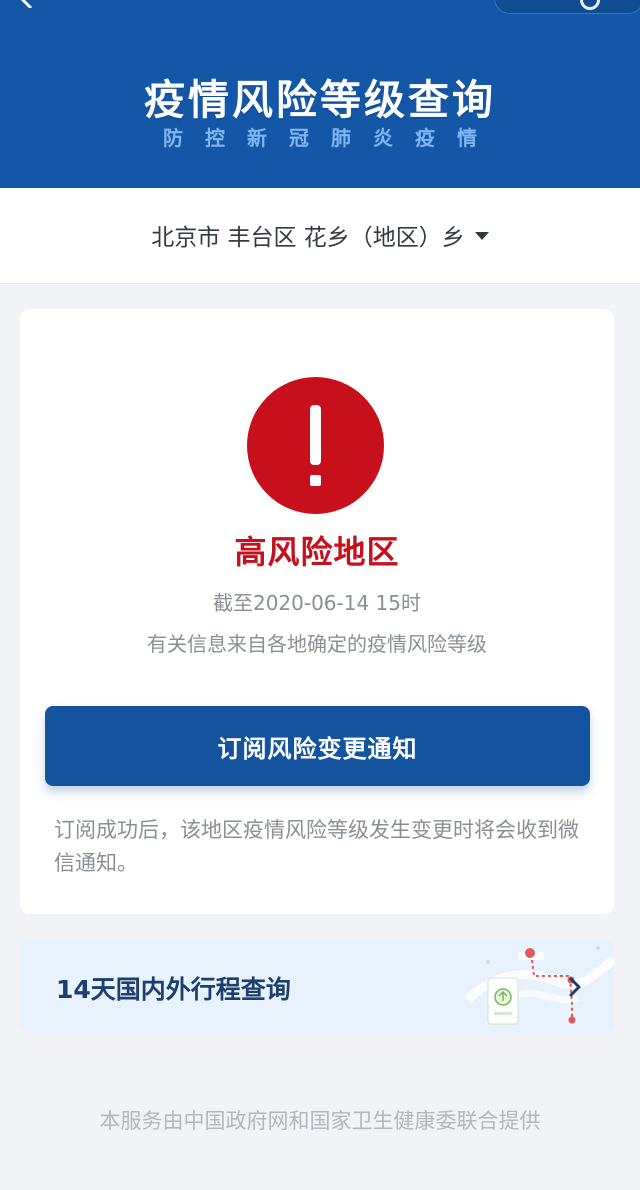 The height and width of the screenshot is (1190, 640). What do you see at coordinates (481, 235) in the screenshot?
I see `dropdown-caret-icon` at bounding box center [481, 235].